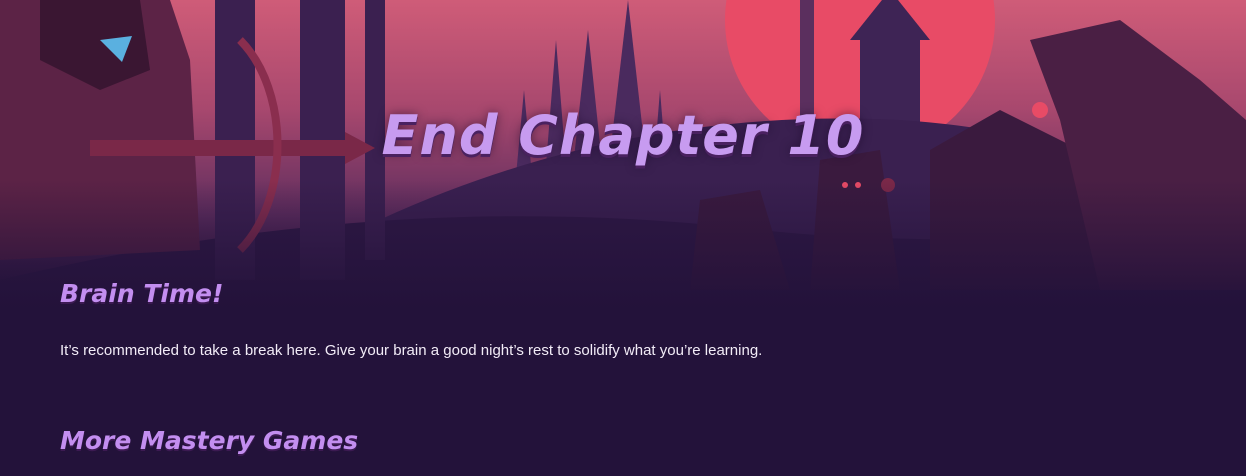 This screenshot has height=476, width=1246. Describe the element at coordinates (142, 293) in the screenshot. I see `brain-time-heading: Brain Time!` at that location.